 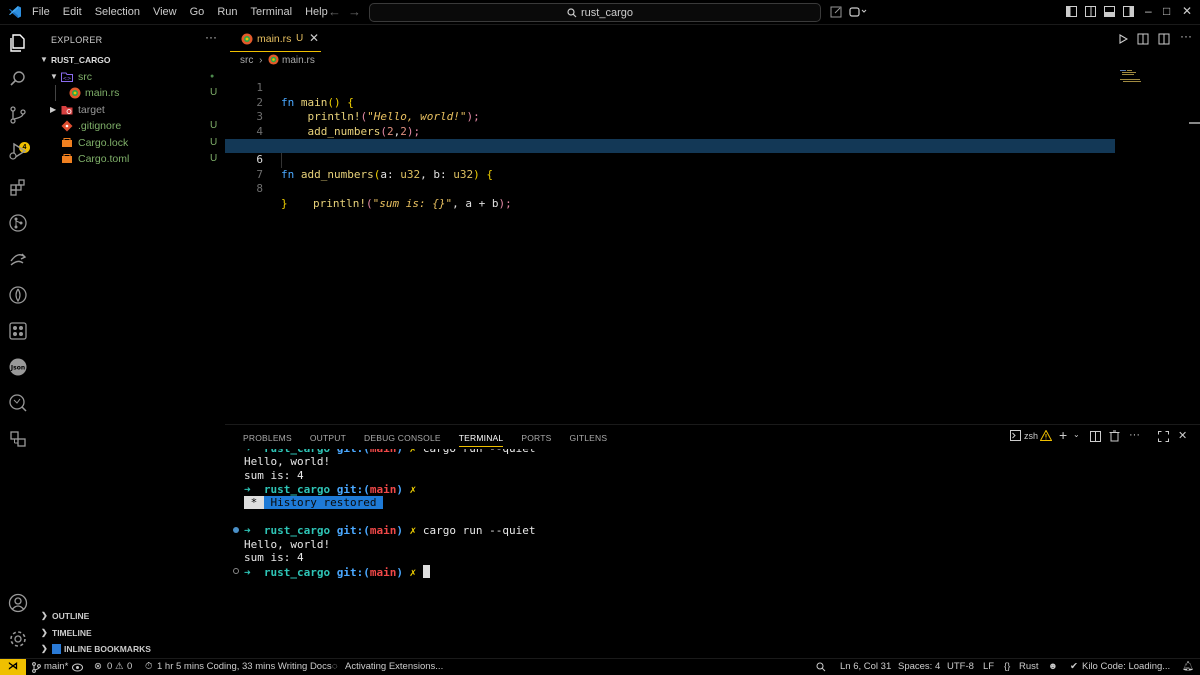 I want to click on open-editor-icon, so click(x=836, y=12).